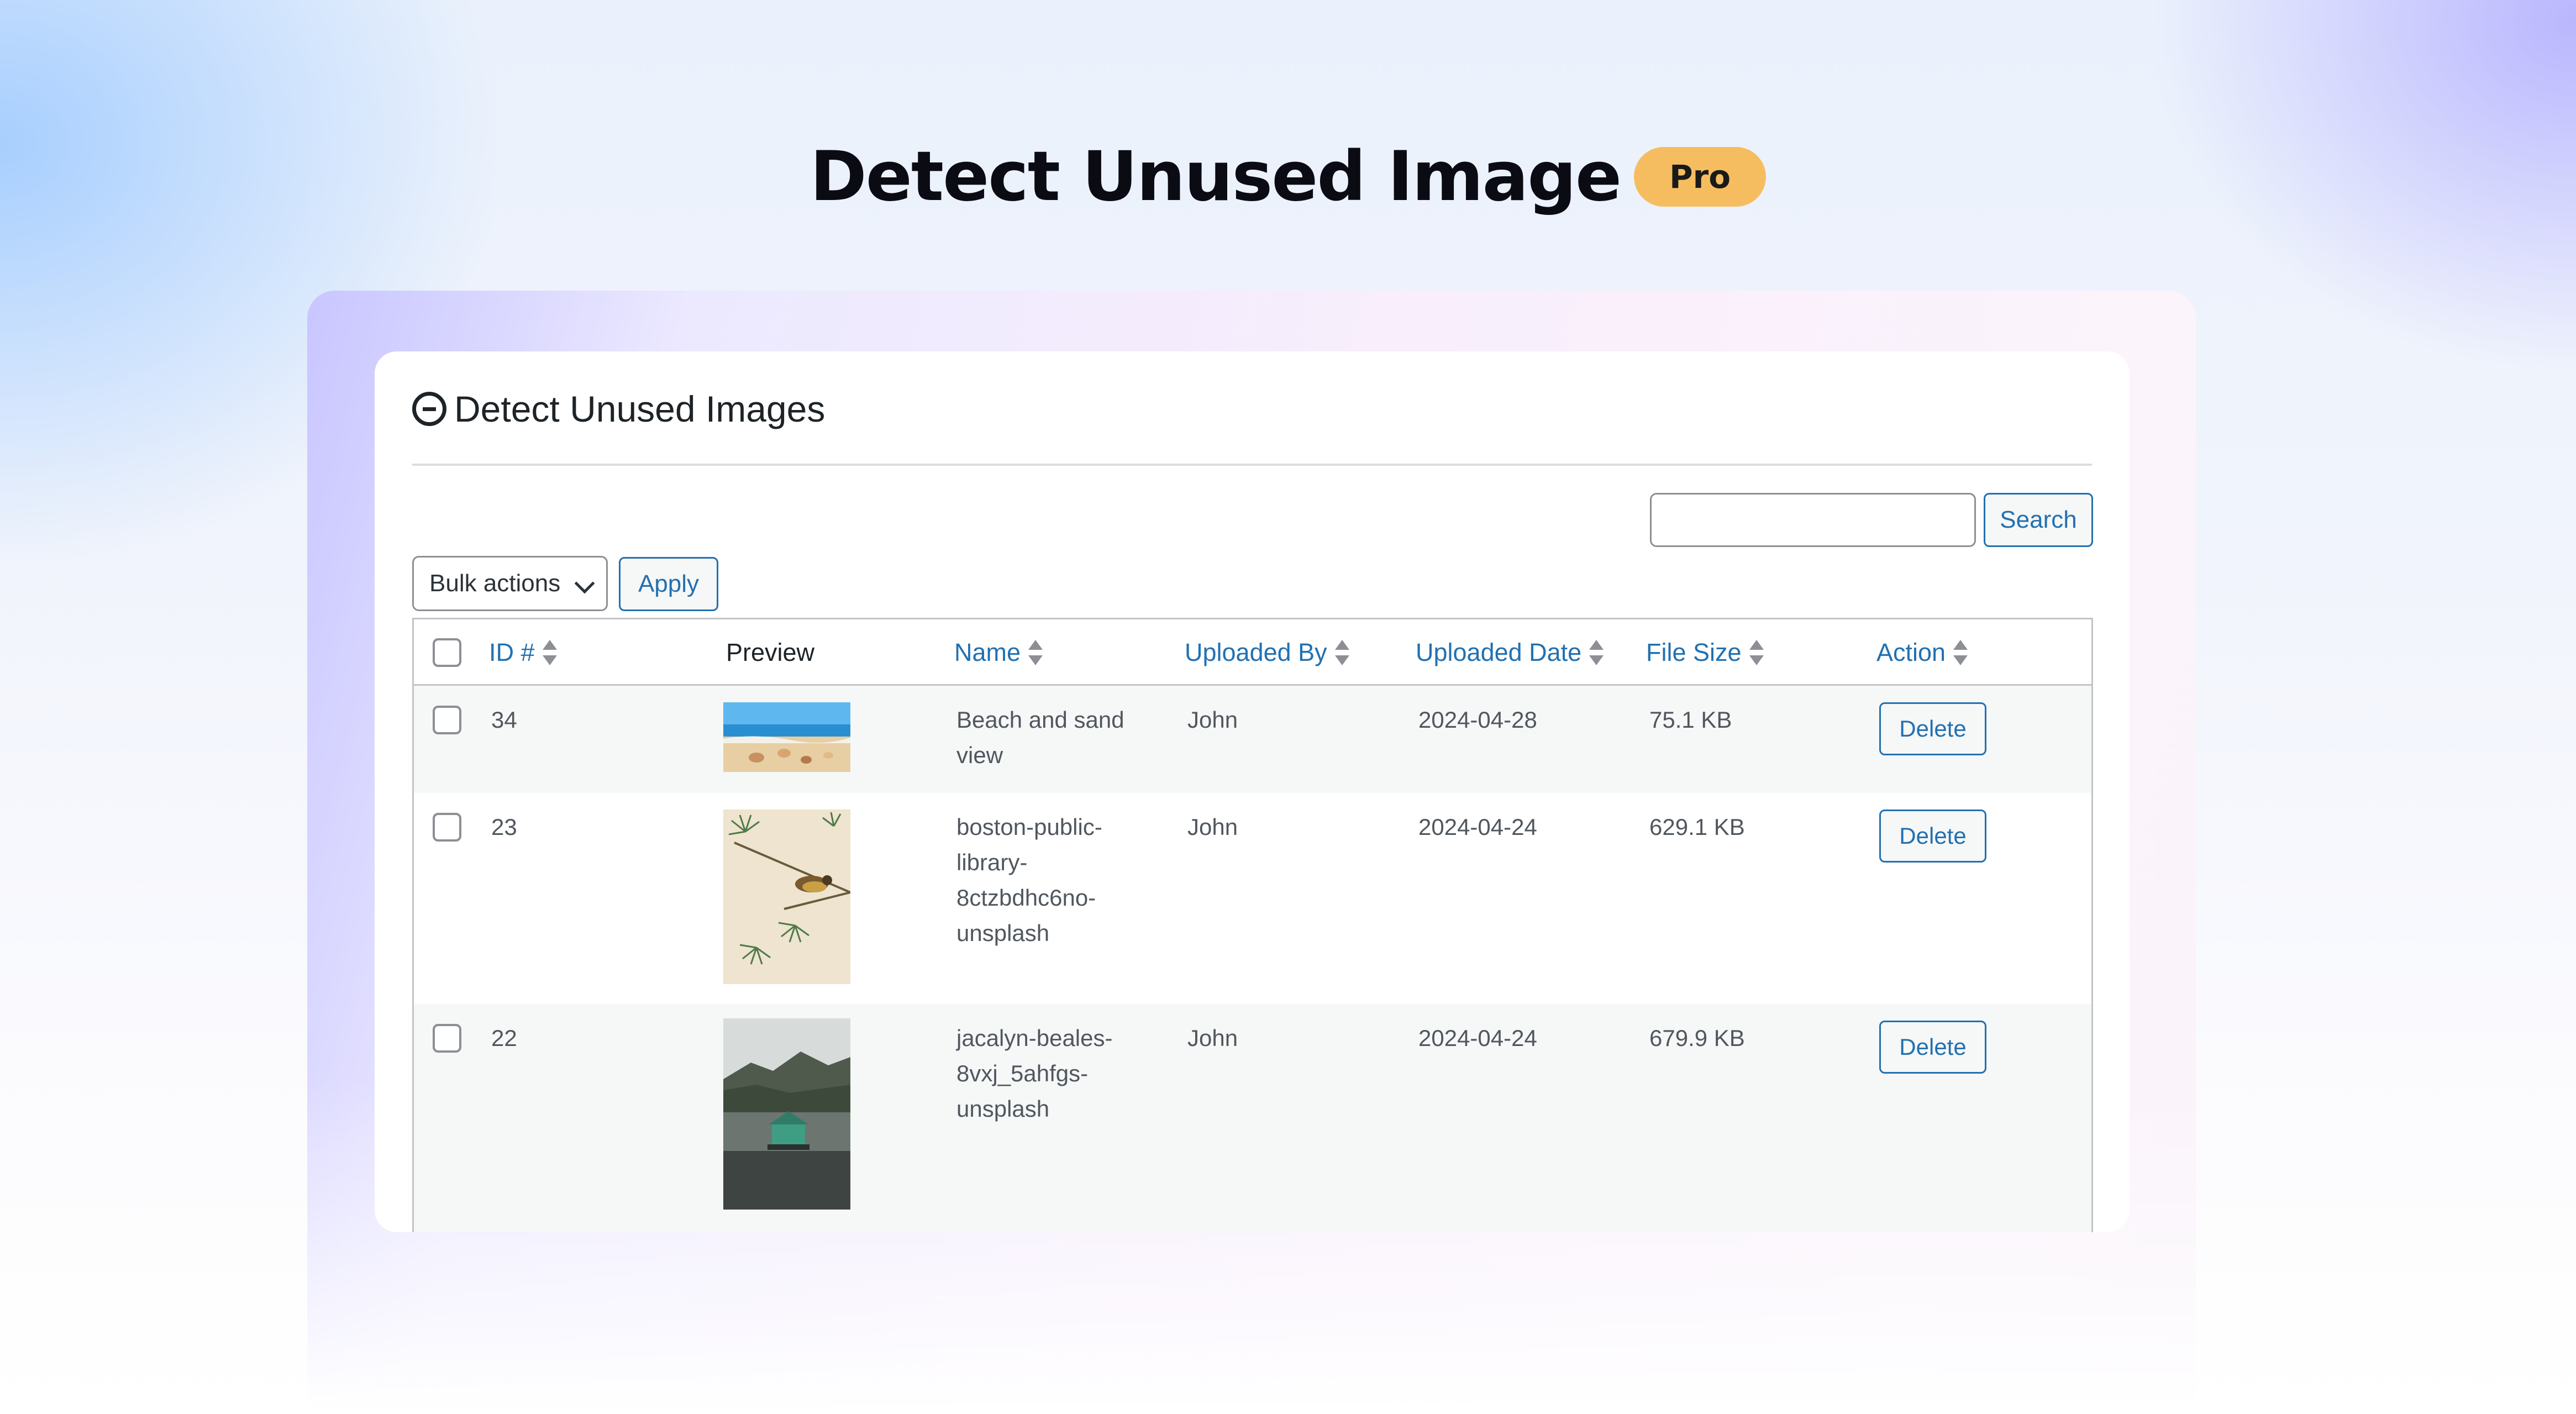 This screenshot has height=1414, width=2576. Describe the element at coordinates (504, 720) in the screenshot. I see `row-id: 34` at that location.